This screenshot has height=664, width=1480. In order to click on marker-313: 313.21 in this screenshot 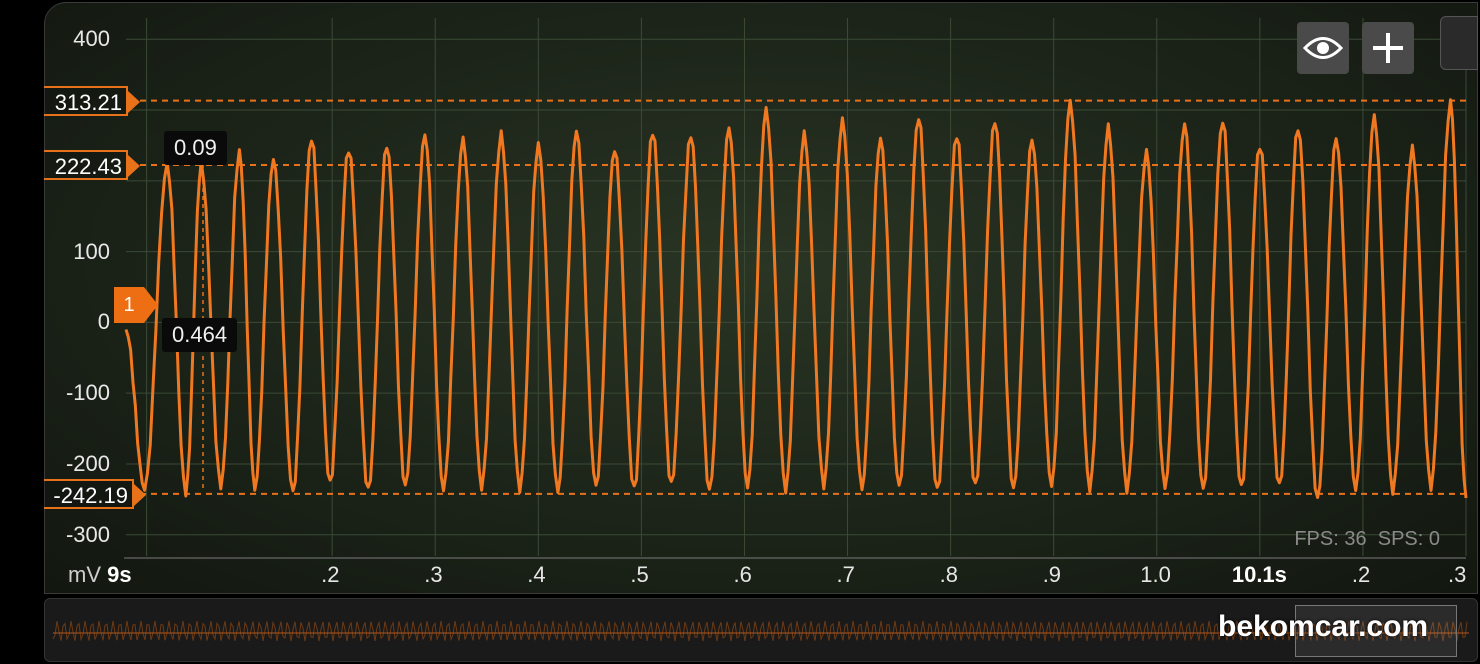, I will do `click(92, 100)`.